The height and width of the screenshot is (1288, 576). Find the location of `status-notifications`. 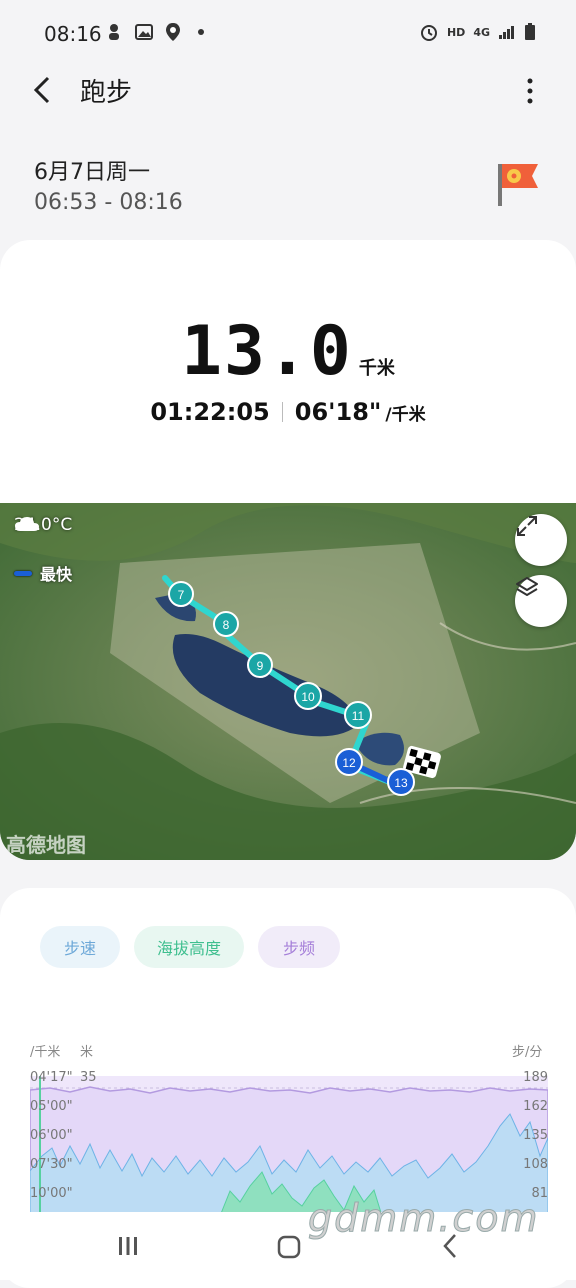

status-notifications is located at coordinates (154, 32).